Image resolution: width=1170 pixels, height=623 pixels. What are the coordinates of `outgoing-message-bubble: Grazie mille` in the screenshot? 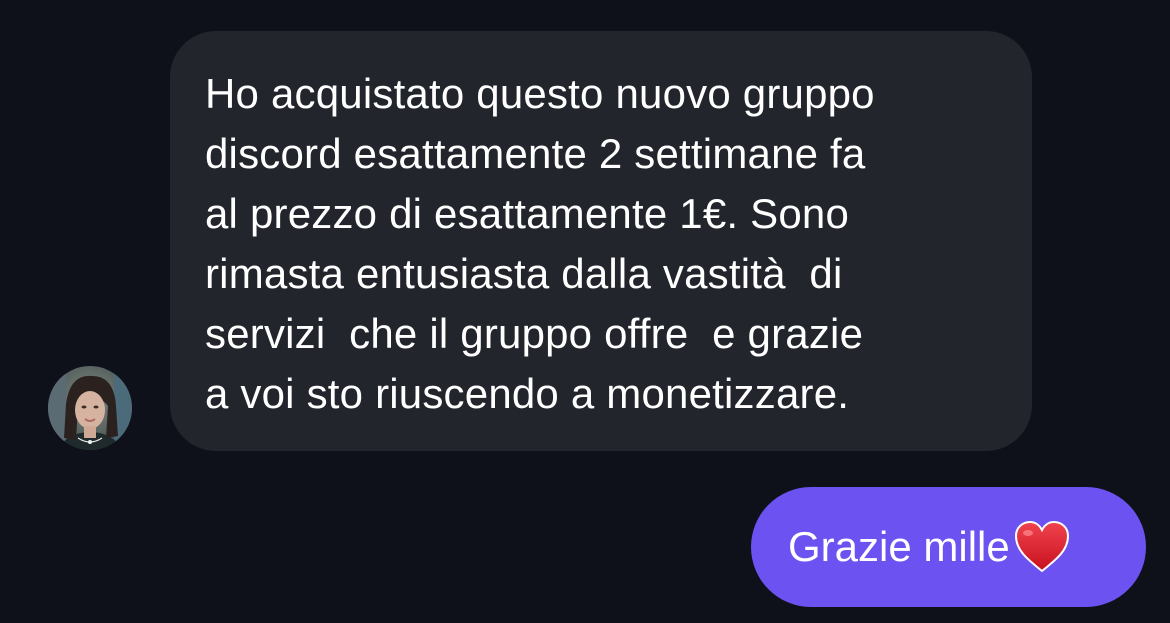 It's located at (948, 547).